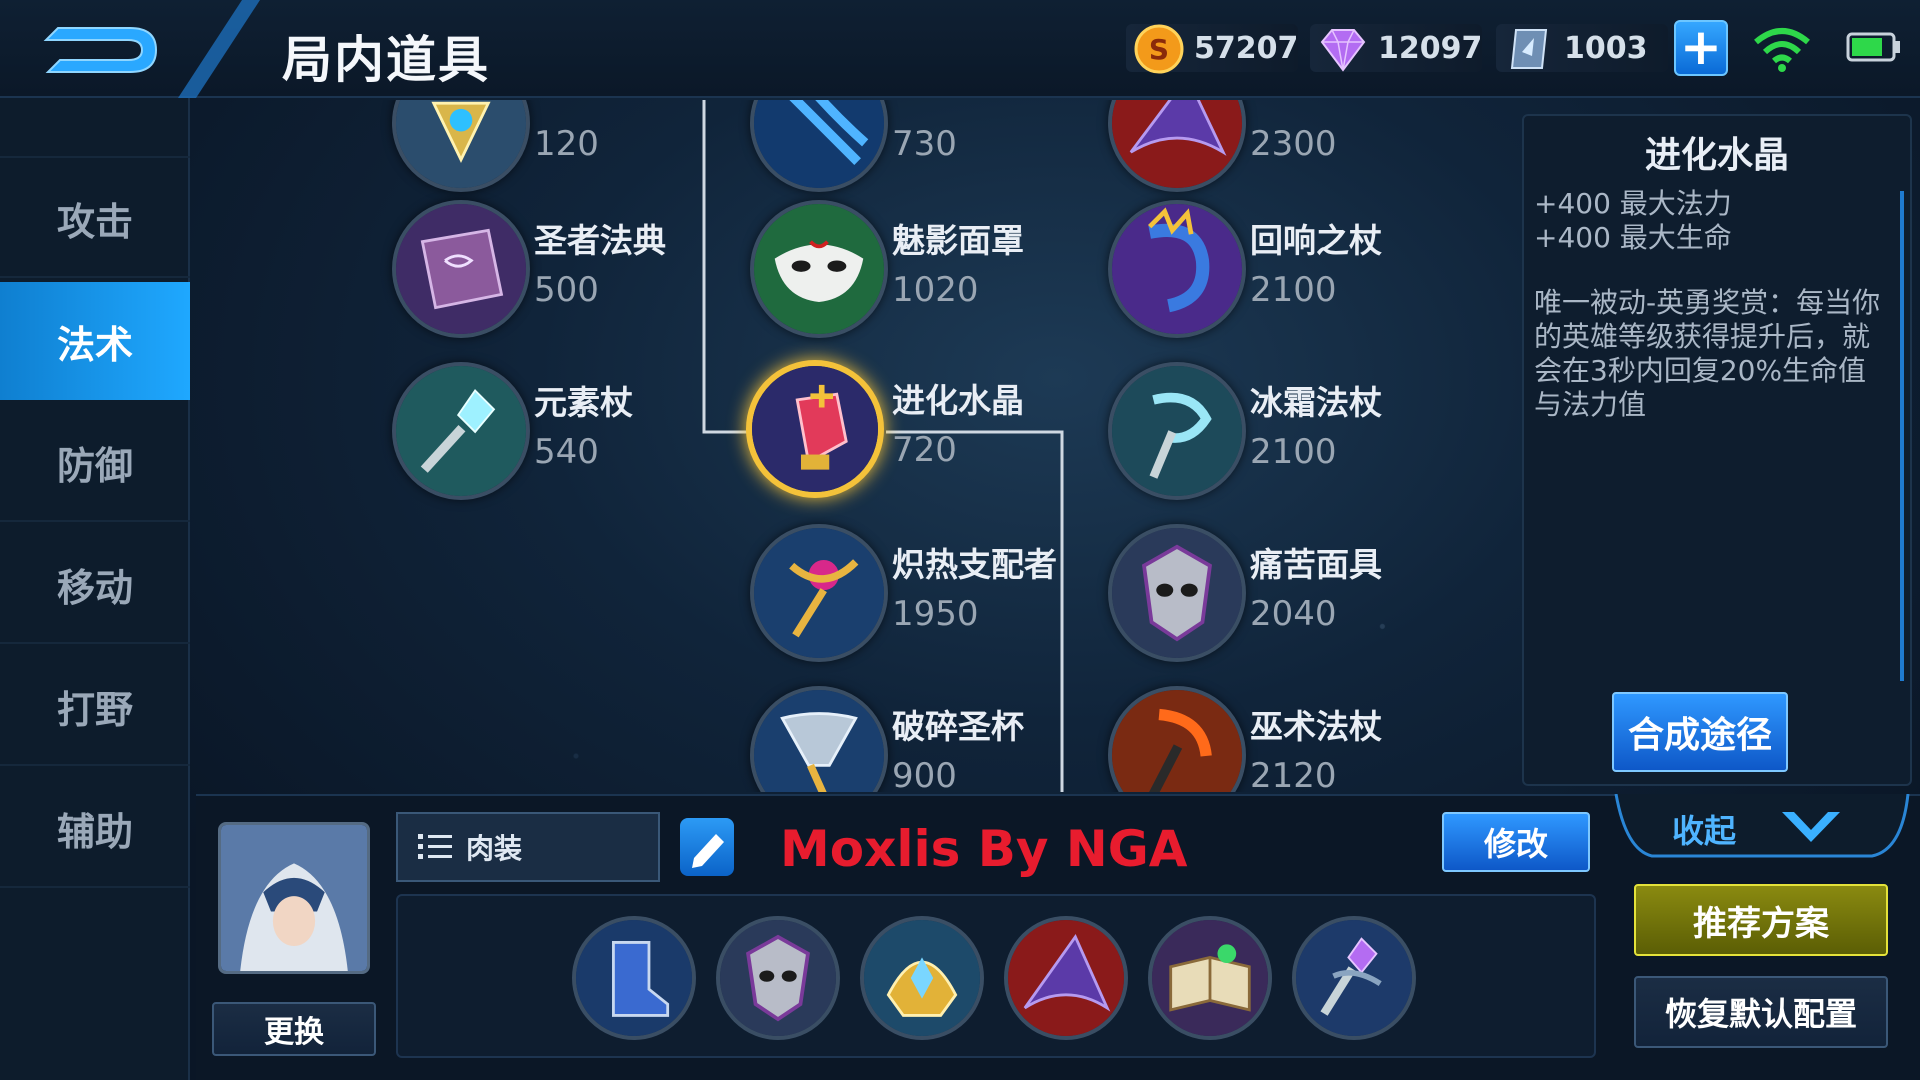  Describe the element at coordinates (1177, 739) in the screenshot. I see `sorcery-staff-icon` at that location.